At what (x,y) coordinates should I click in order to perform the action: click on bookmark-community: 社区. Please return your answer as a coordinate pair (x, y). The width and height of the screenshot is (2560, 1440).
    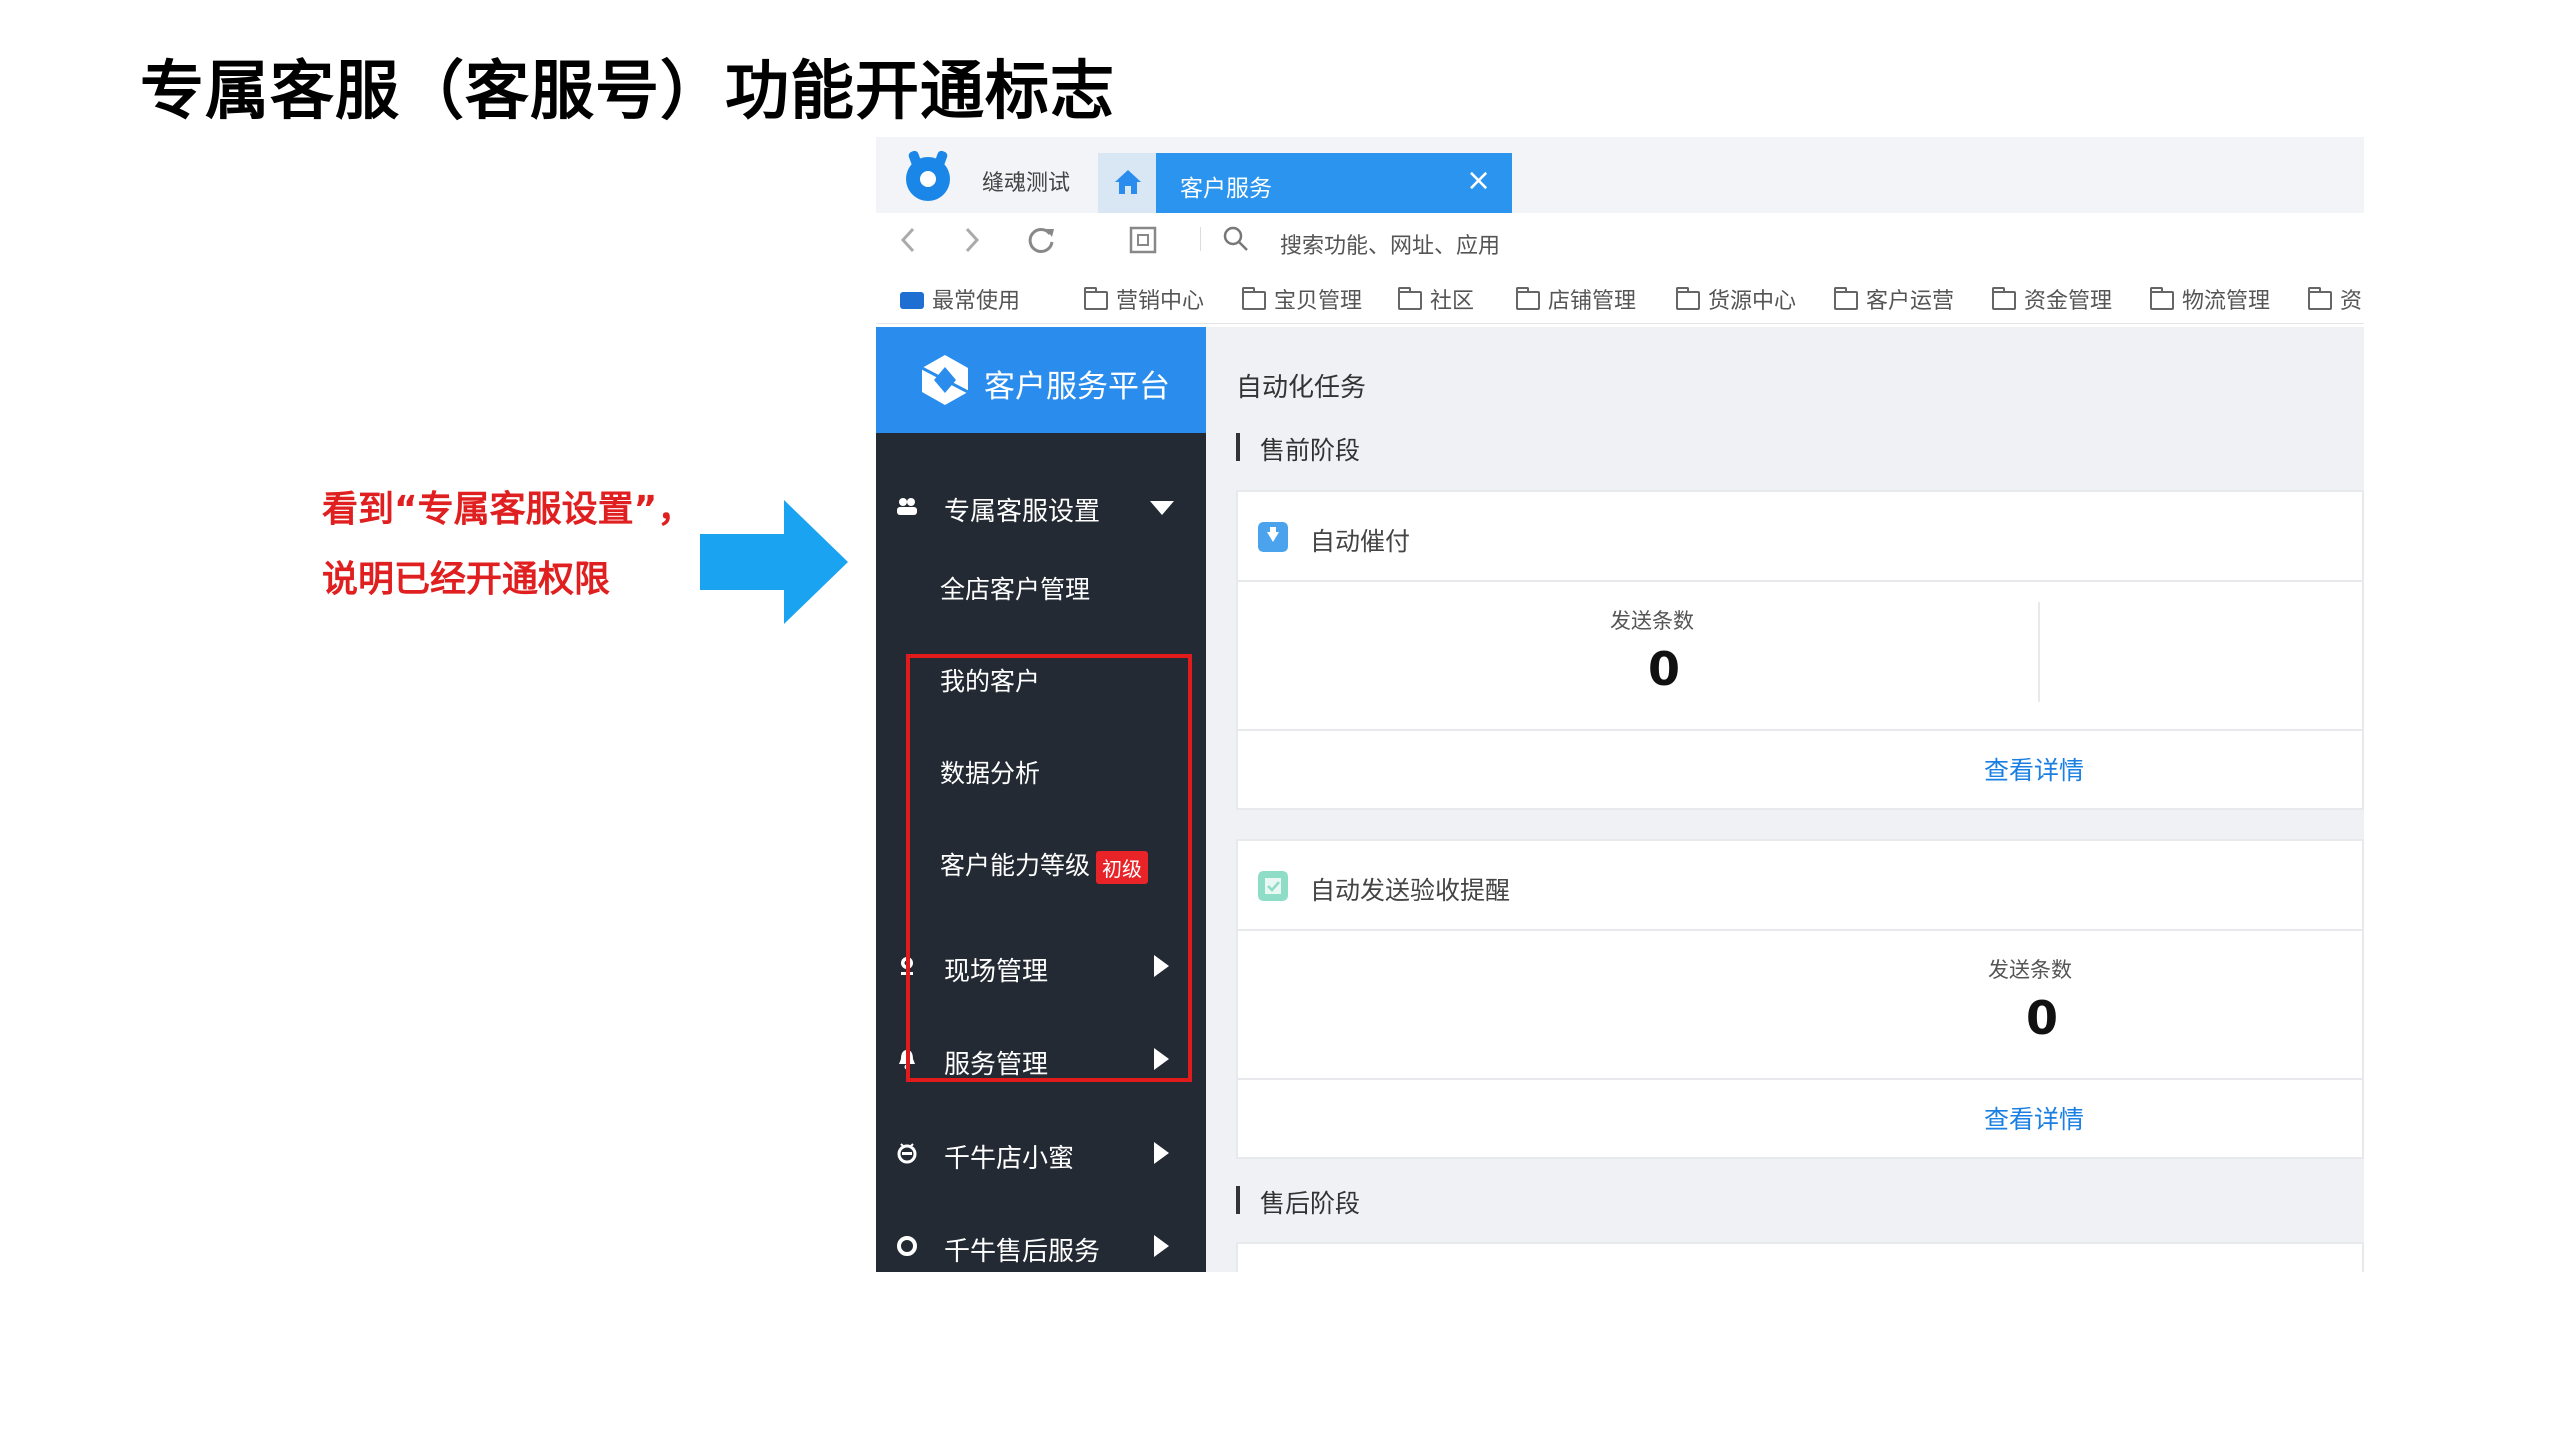
    Looking at the image, I should click on (1436, 299).